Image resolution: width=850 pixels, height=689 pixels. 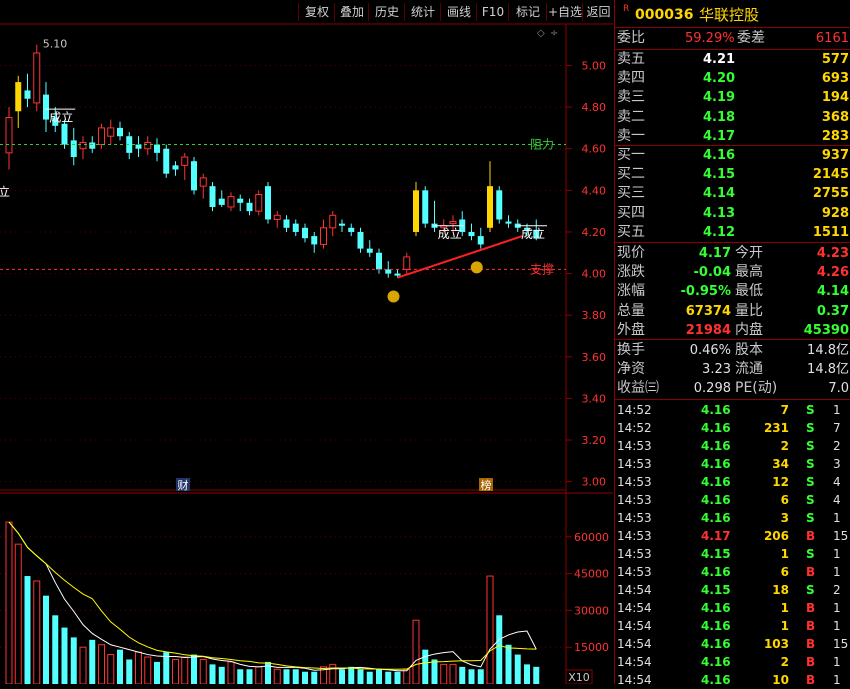 I want to click on toolbar-button-2: 历史, so click(x=386, y=12).